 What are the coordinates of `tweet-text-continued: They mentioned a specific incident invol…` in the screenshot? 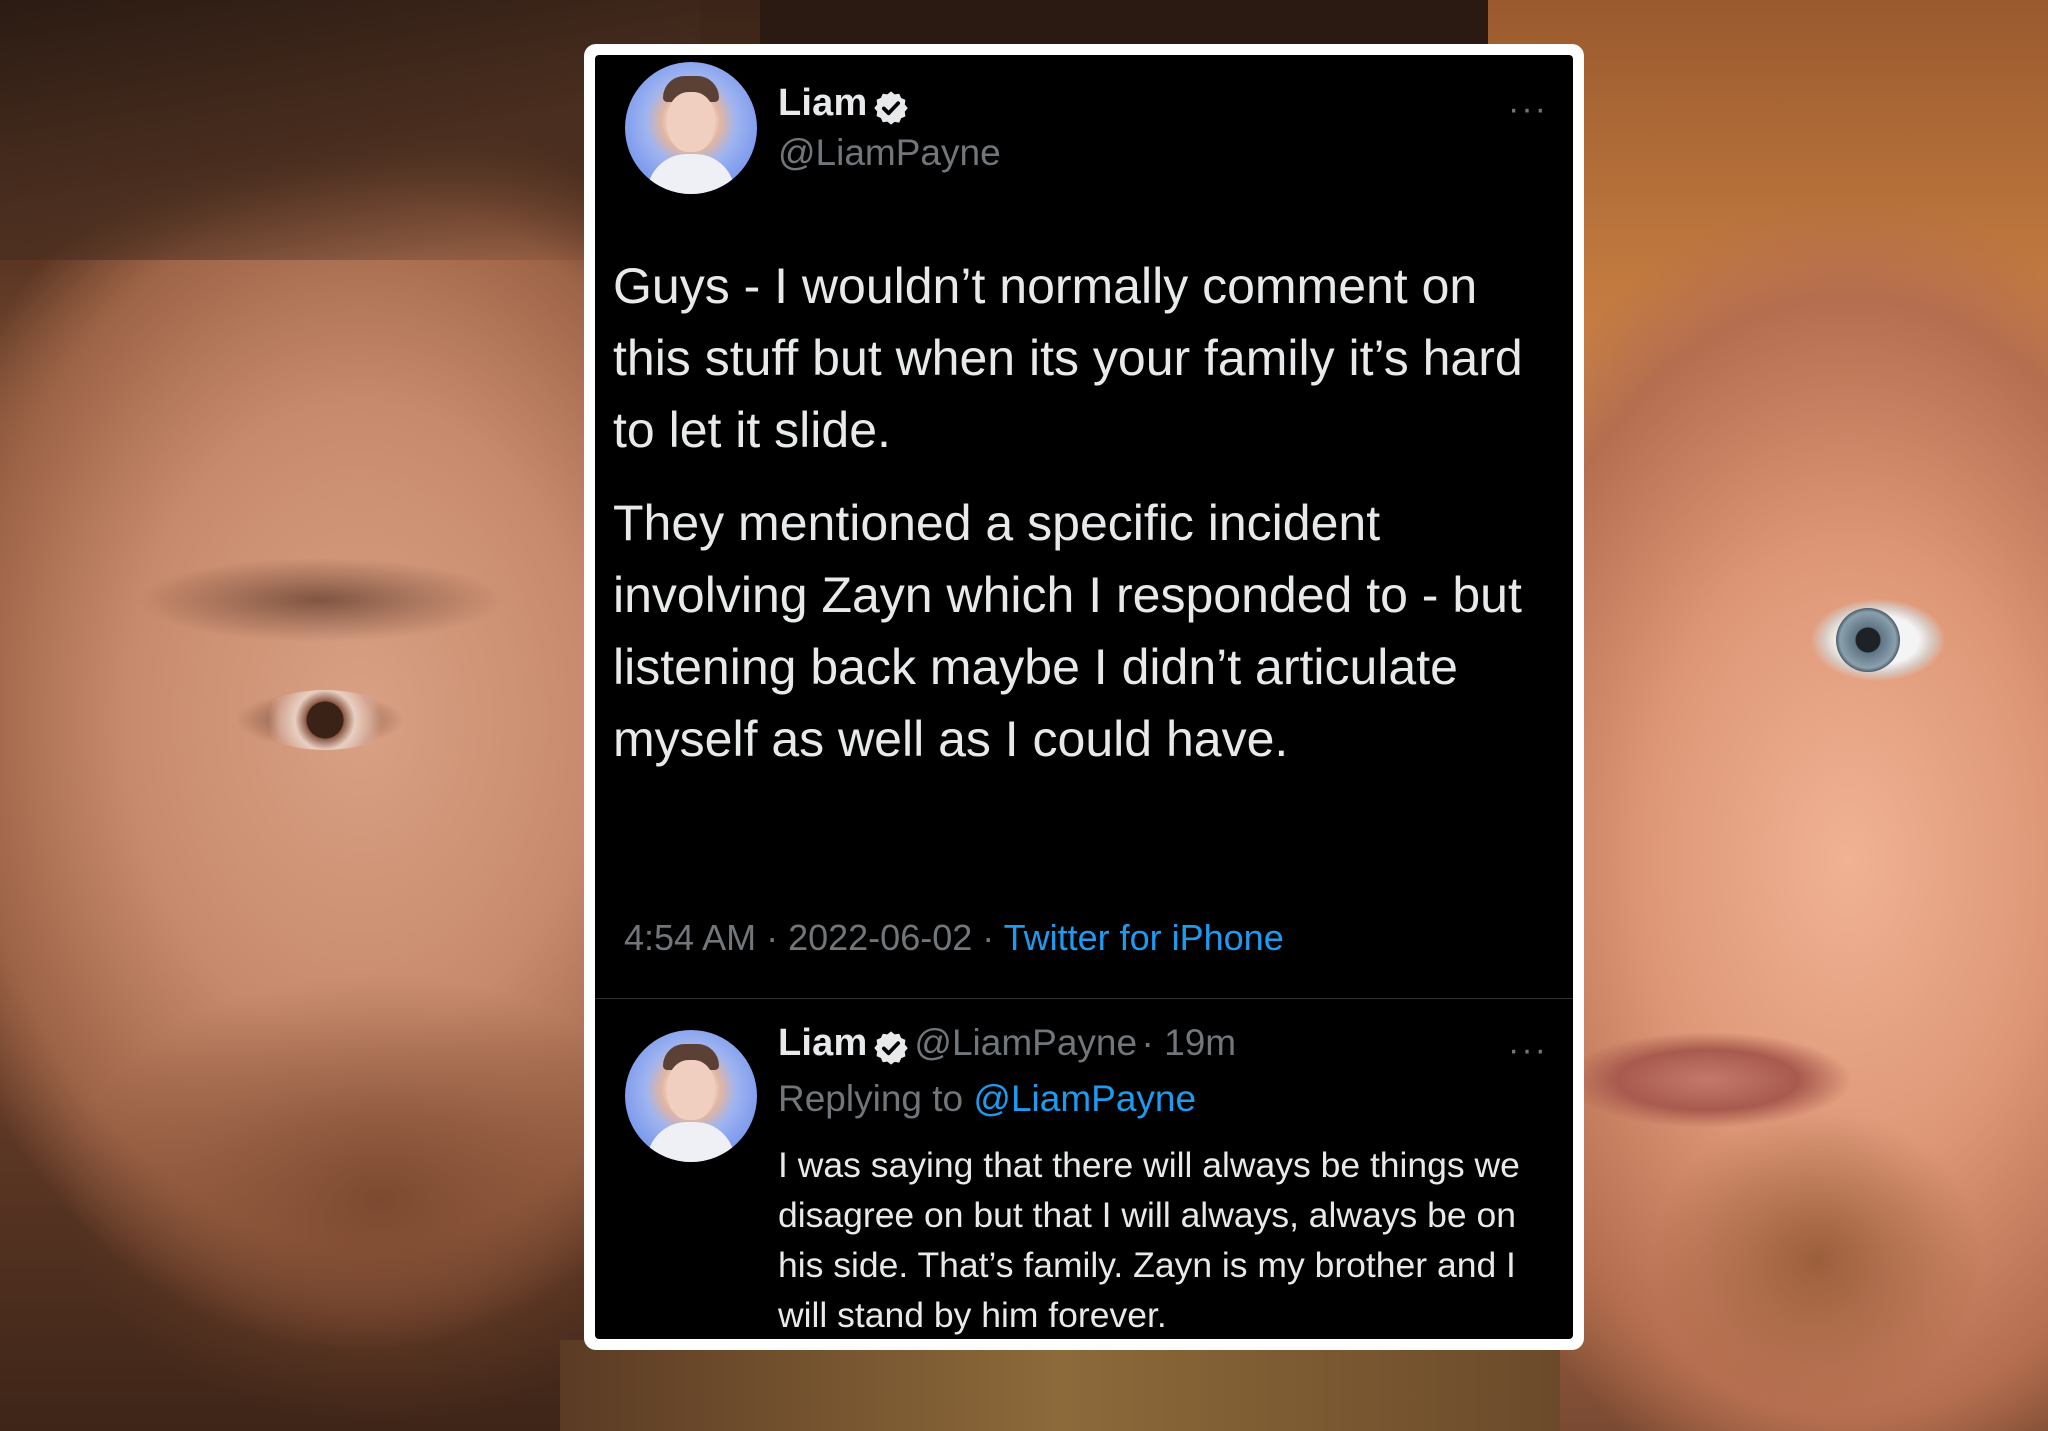 It's located at (1083, 631).